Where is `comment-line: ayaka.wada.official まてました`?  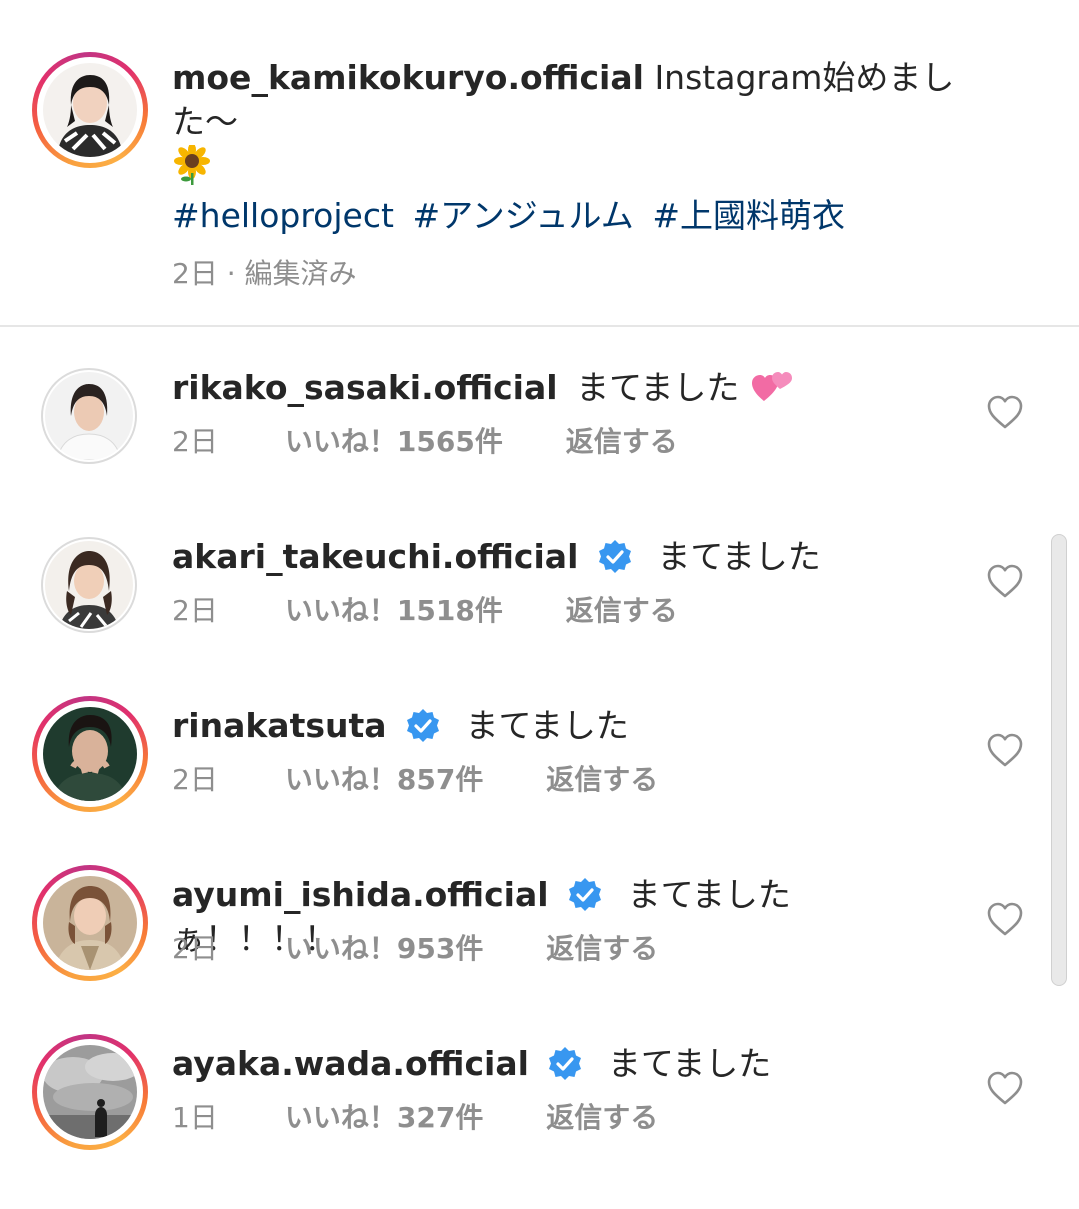
comment-line: ayaka.wada.official まてました is located at coordinates (552, 1064).